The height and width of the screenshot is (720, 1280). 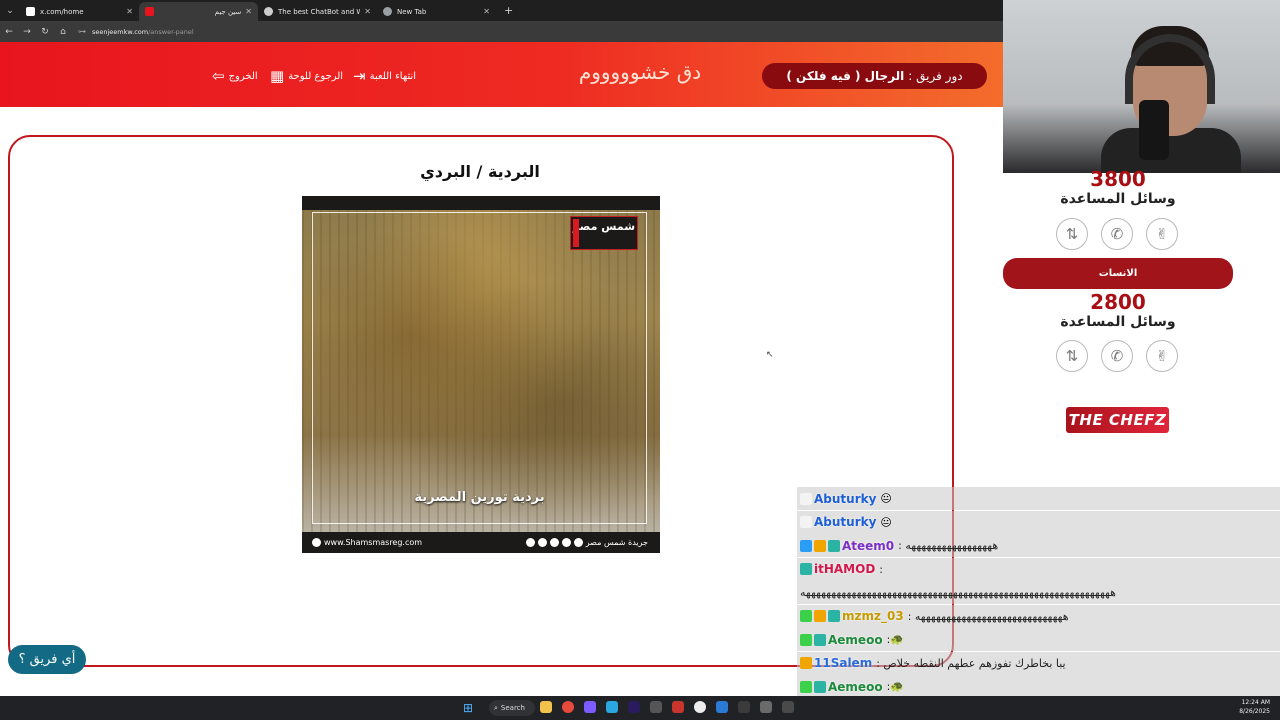 I want to click on exit-button: ⇦ الخروج, so click(x=235, y=76).